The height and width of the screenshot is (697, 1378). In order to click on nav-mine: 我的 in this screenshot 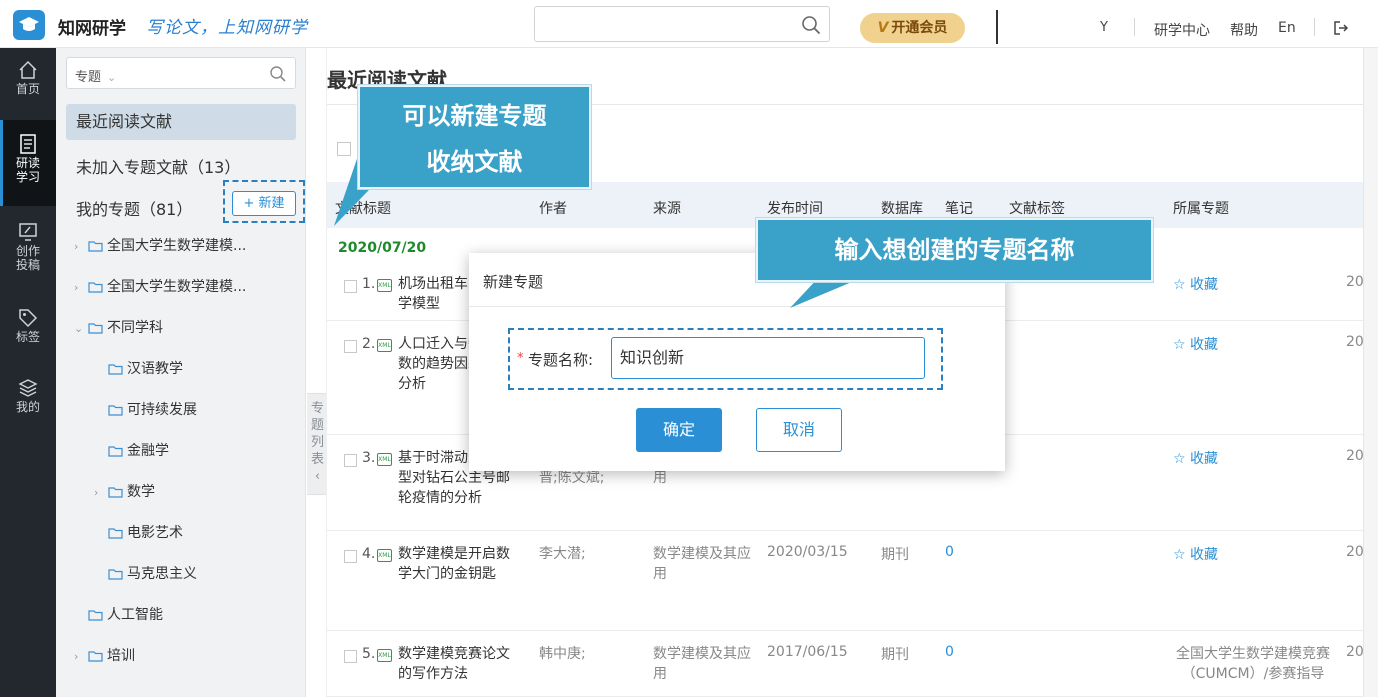, I will do `click(28, 410)`.